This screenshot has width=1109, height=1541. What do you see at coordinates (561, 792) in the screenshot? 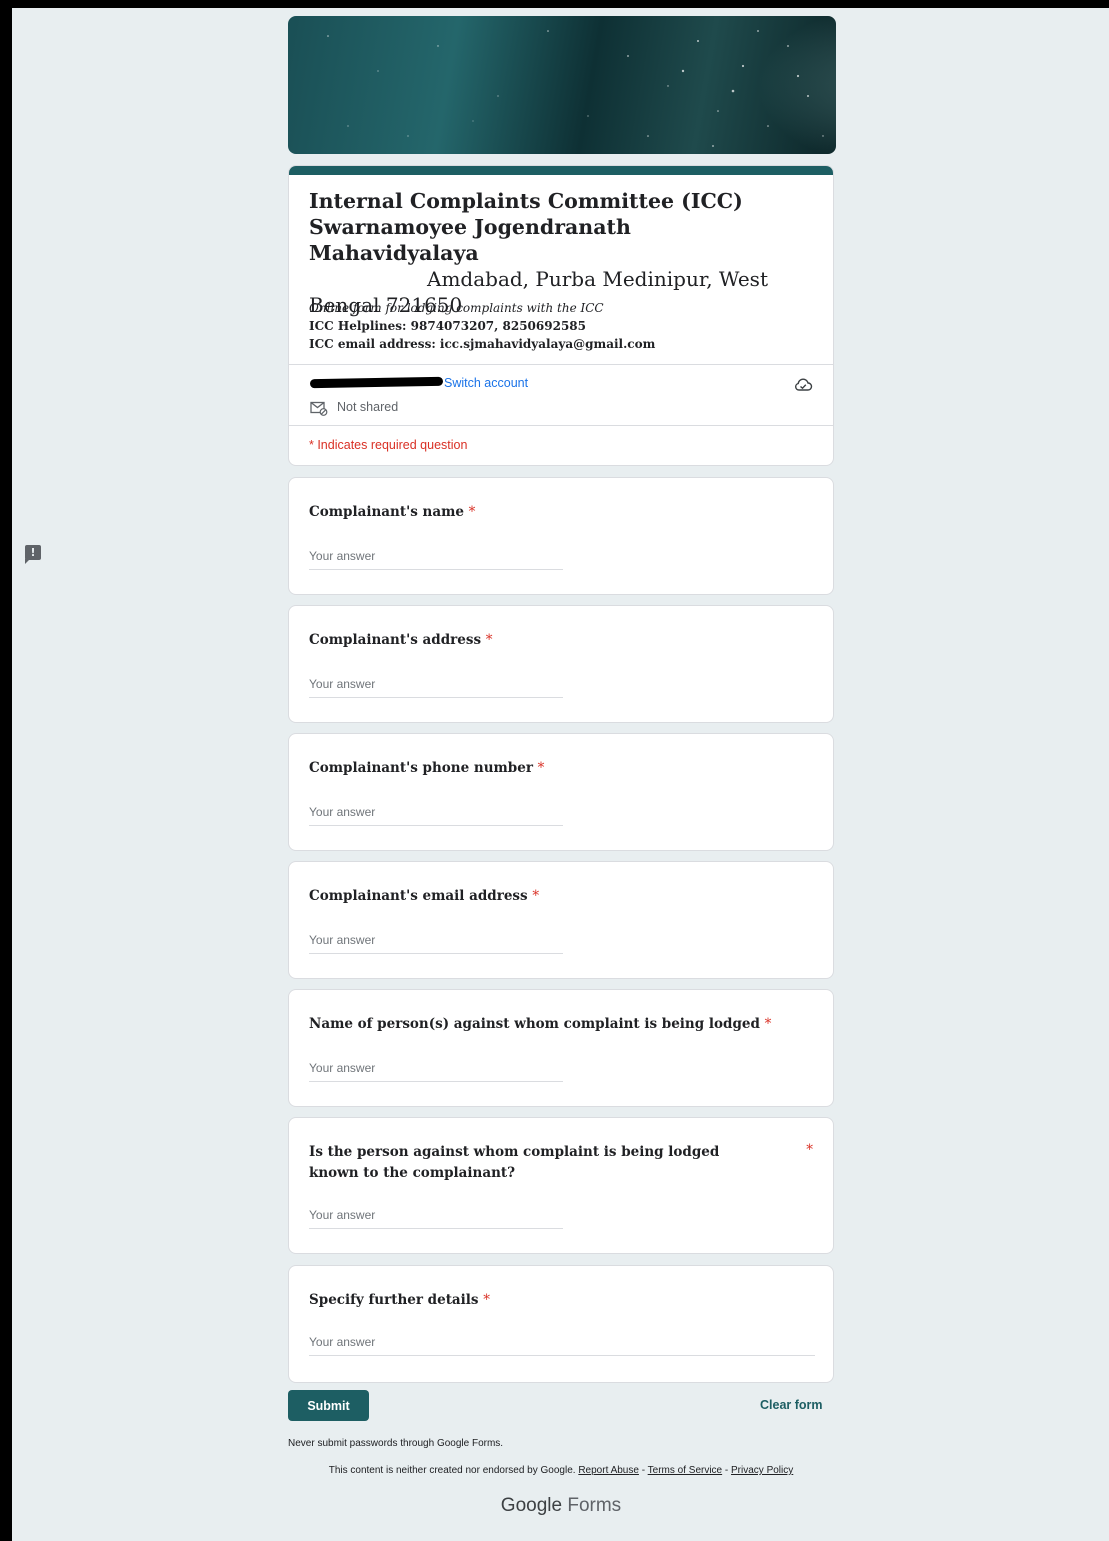
I see `question-card-phone: Complainant's phone number *` at bounding box center [561, 792].